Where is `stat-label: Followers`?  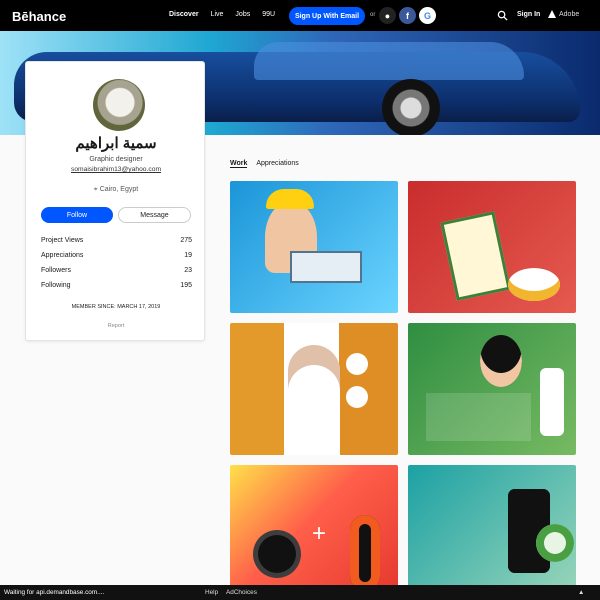 stat-label: Followers is located at coordinates (56, 270).